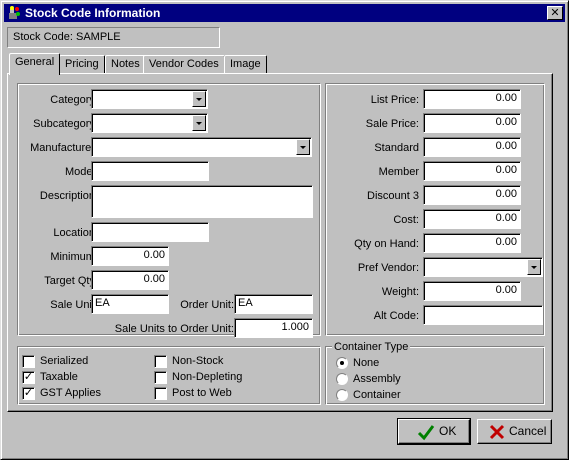 This screenshot has height=460, width=569. What do you see at coordinates (472, 171) in the screenshot?
I see `member-input: 0.00` at bounding box center [472, 171].